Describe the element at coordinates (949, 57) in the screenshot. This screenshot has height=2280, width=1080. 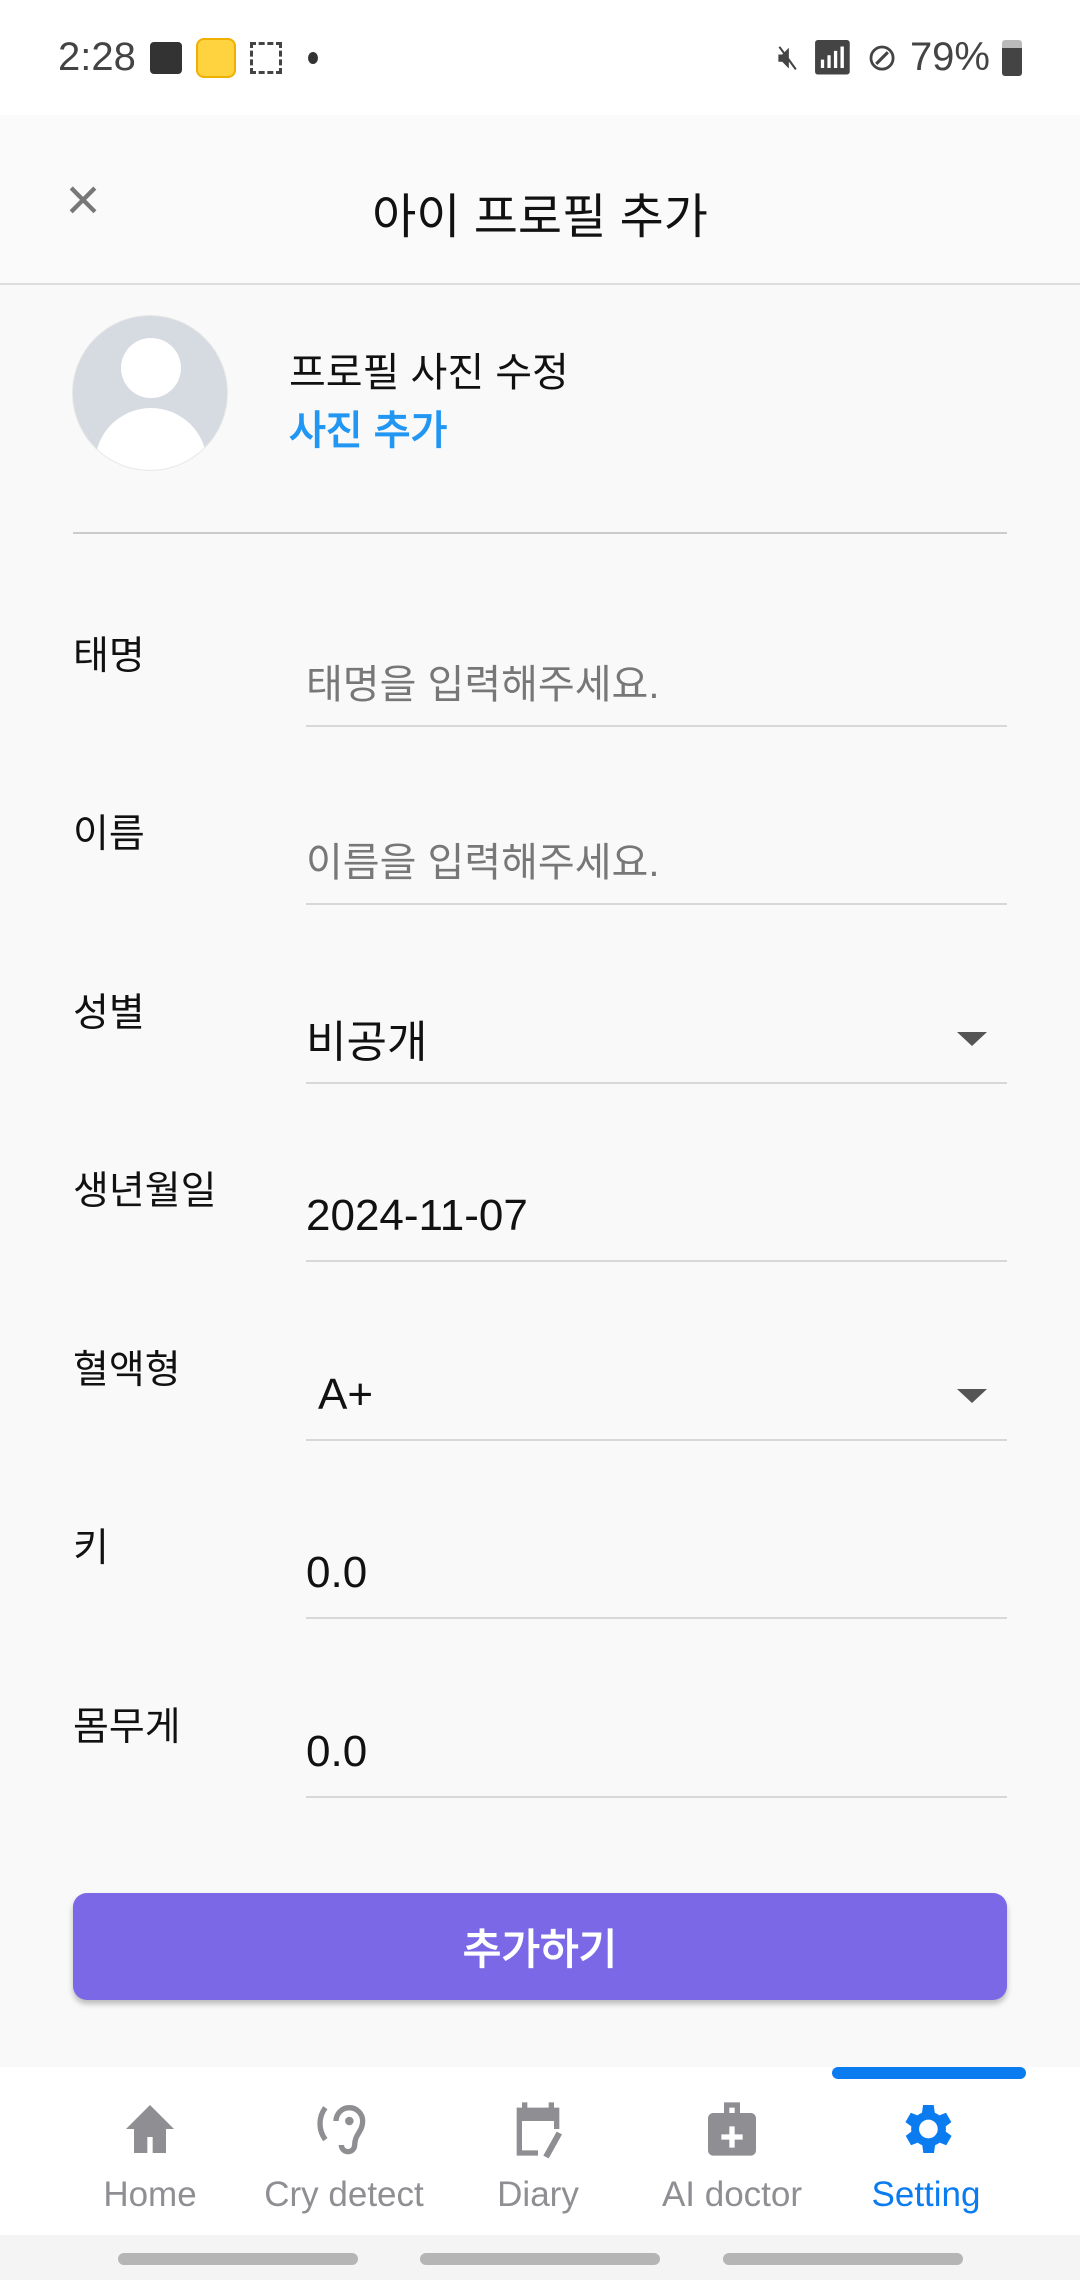
I see `battery-percent: 79%` at that location.